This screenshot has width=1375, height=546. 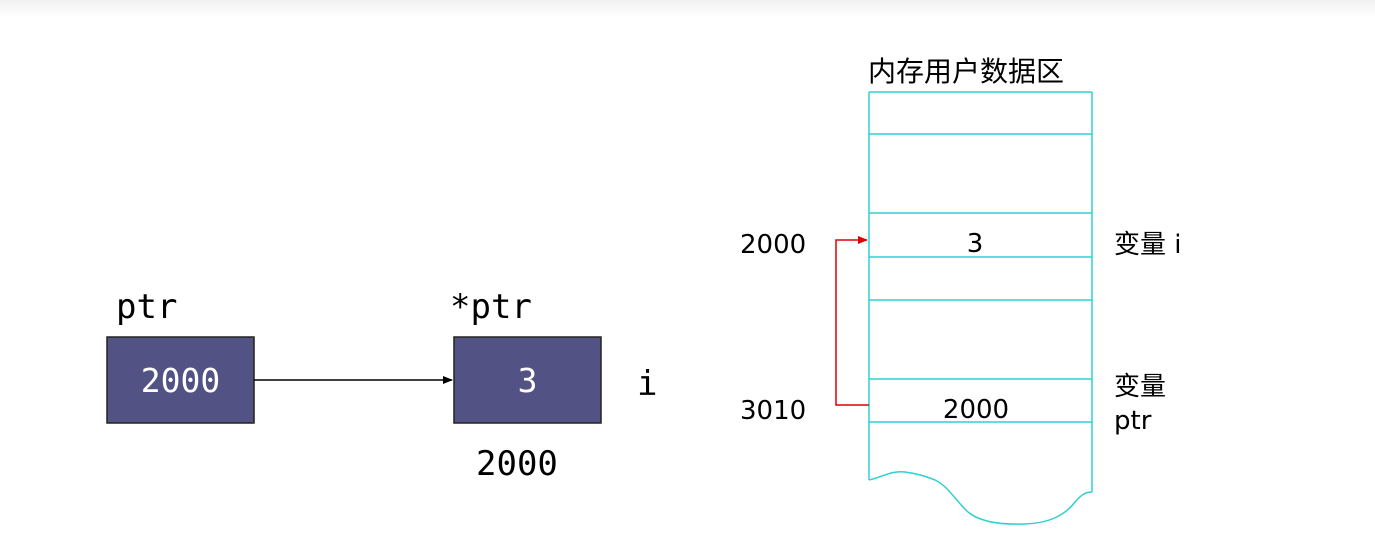 What do you see at coordinates (773, 245) in the screenshot?
I see `address-i: 2000` at bounding box center [773, 245].